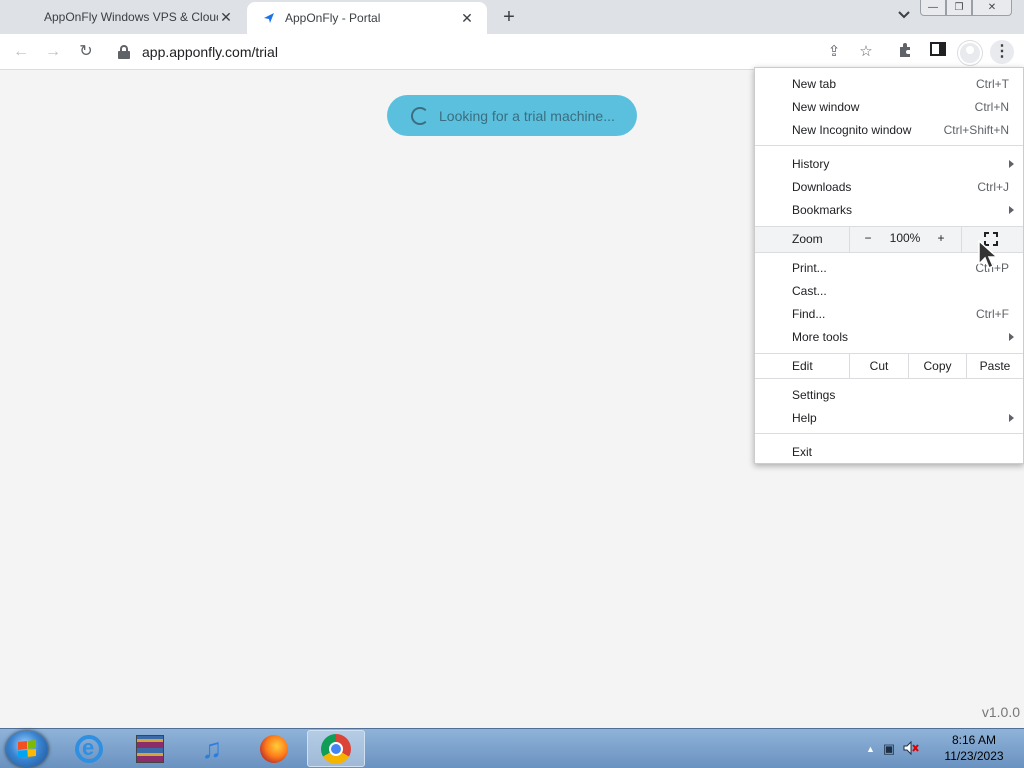  I want to click on internet-explorer-icon, so click(89, 748).